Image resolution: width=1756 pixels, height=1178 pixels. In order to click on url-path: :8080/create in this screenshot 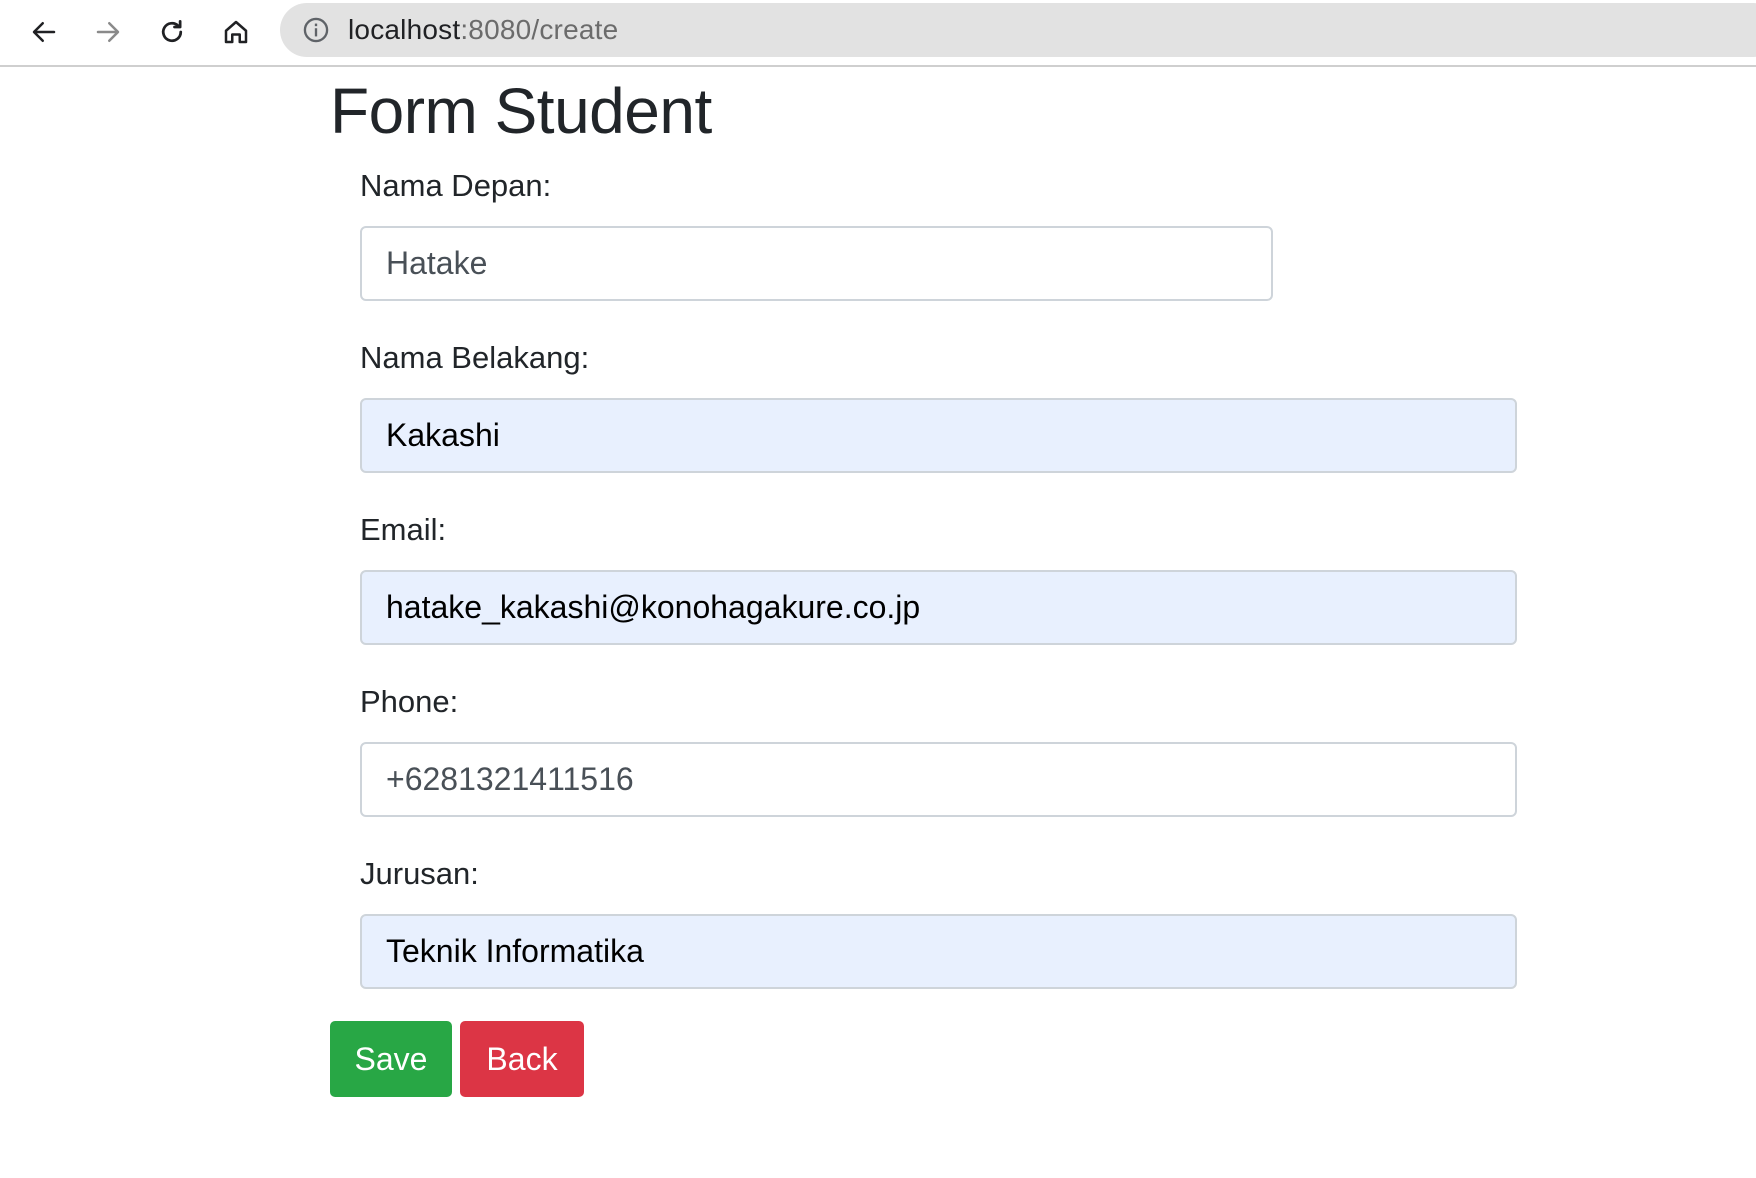, I will do `click(539, 29)`.